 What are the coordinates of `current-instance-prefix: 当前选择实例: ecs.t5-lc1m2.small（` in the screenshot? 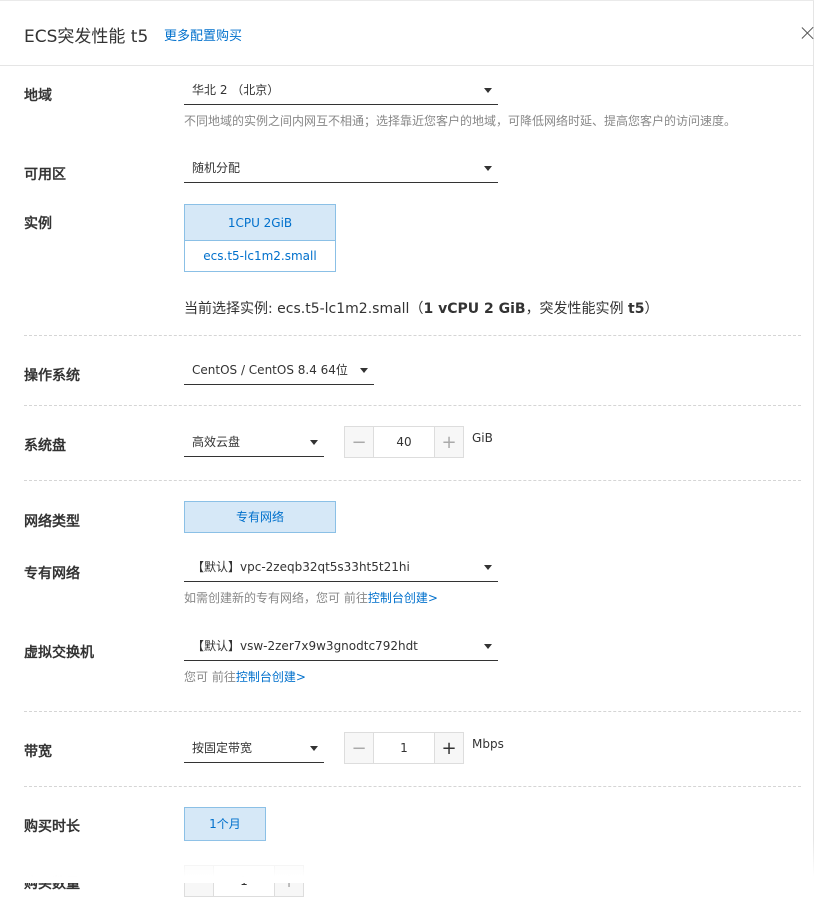 It's located at (304, 309).